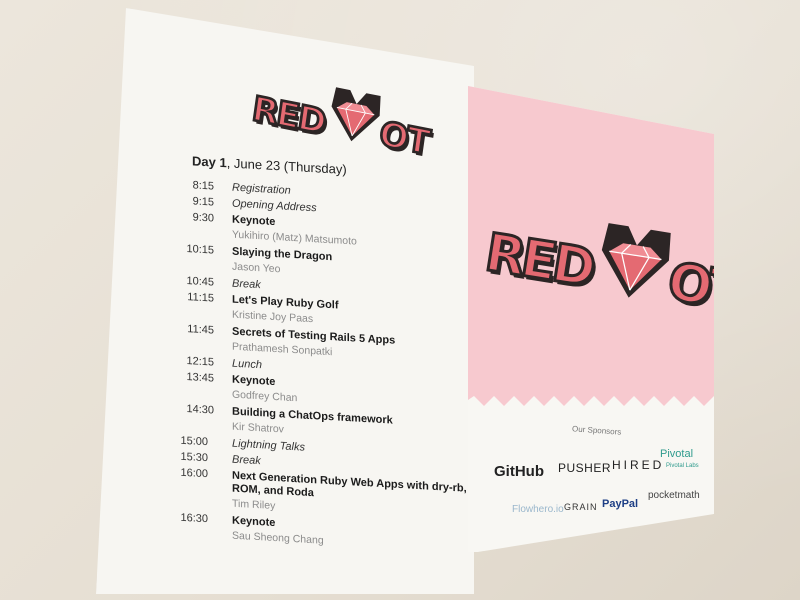 The width and height of the screenshot is (800, 600). Describe the element at coordinates (273, 317) in the screenshot. I see `session-speaker: Kristine Joy Paas` at that location.